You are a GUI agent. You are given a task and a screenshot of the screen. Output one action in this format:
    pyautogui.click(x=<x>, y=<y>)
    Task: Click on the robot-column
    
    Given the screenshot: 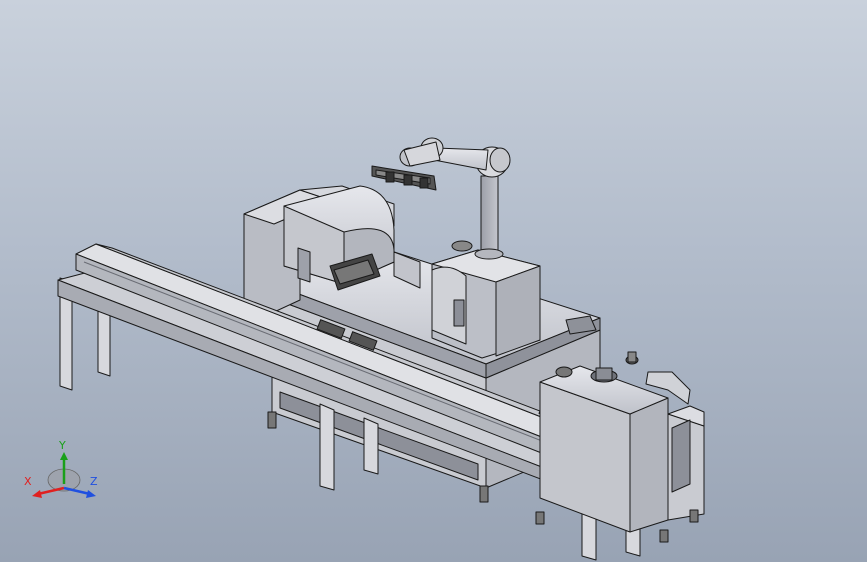 What is the action you would take?
    pyautogui.click(x=489, y=215)
    